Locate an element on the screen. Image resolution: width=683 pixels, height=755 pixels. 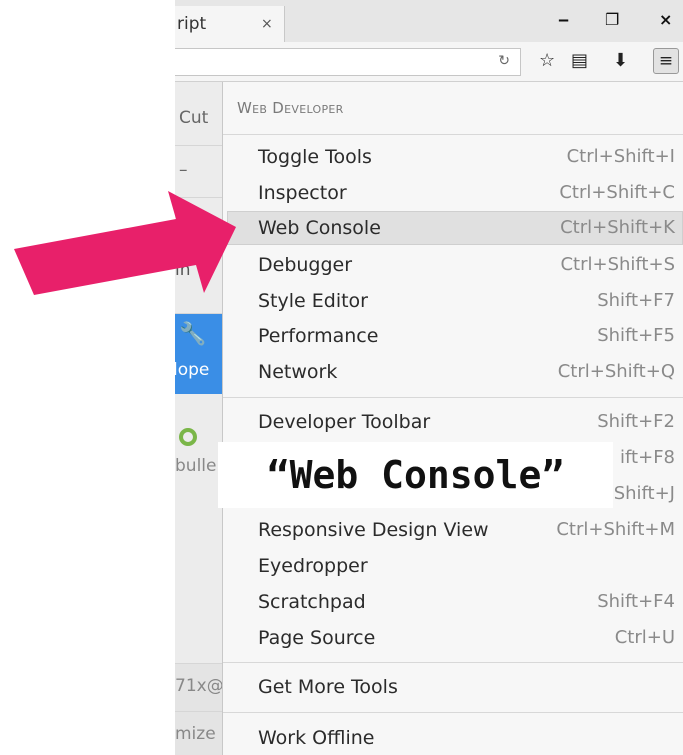
menu-item-network: Network Ctrl+Shift+Q is located at coordinates (455, 372).